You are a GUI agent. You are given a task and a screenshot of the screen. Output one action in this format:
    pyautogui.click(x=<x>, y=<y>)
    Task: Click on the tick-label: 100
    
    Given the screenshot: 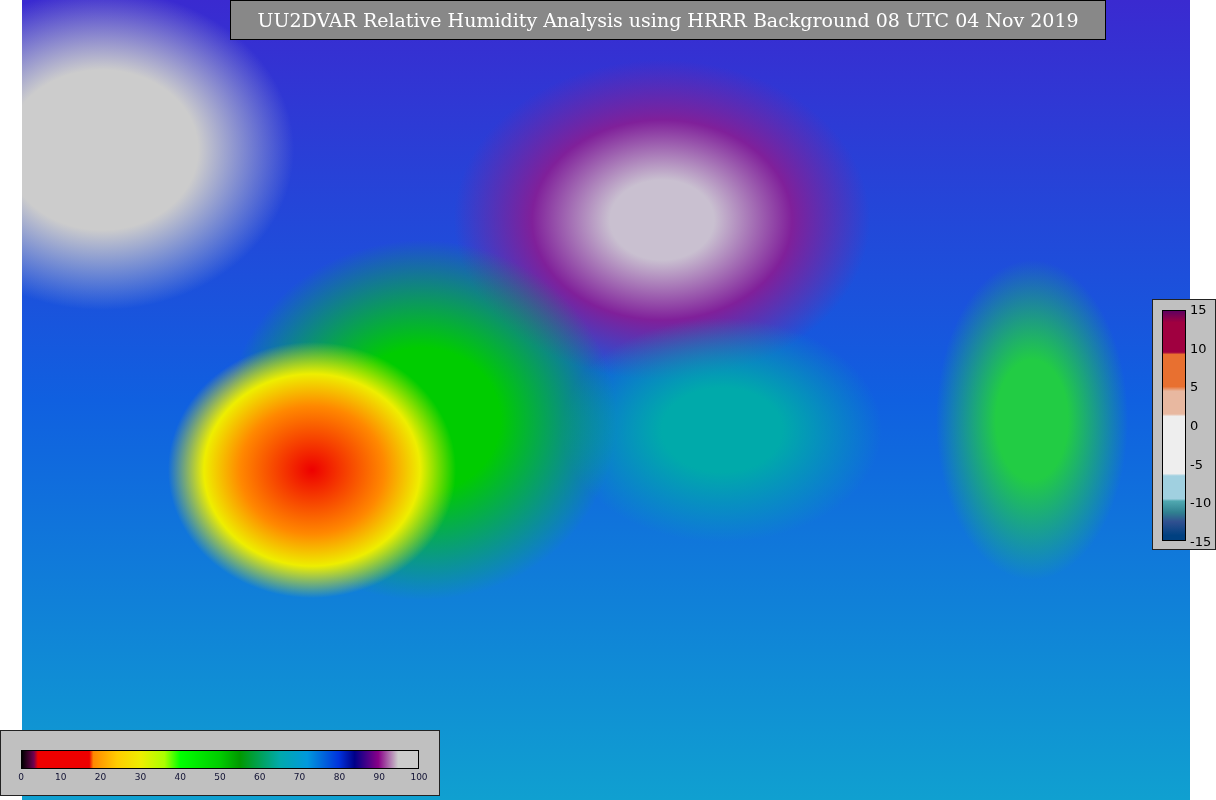 What is the action you would take?
    pyautogui.click(x=419, y=777)
    